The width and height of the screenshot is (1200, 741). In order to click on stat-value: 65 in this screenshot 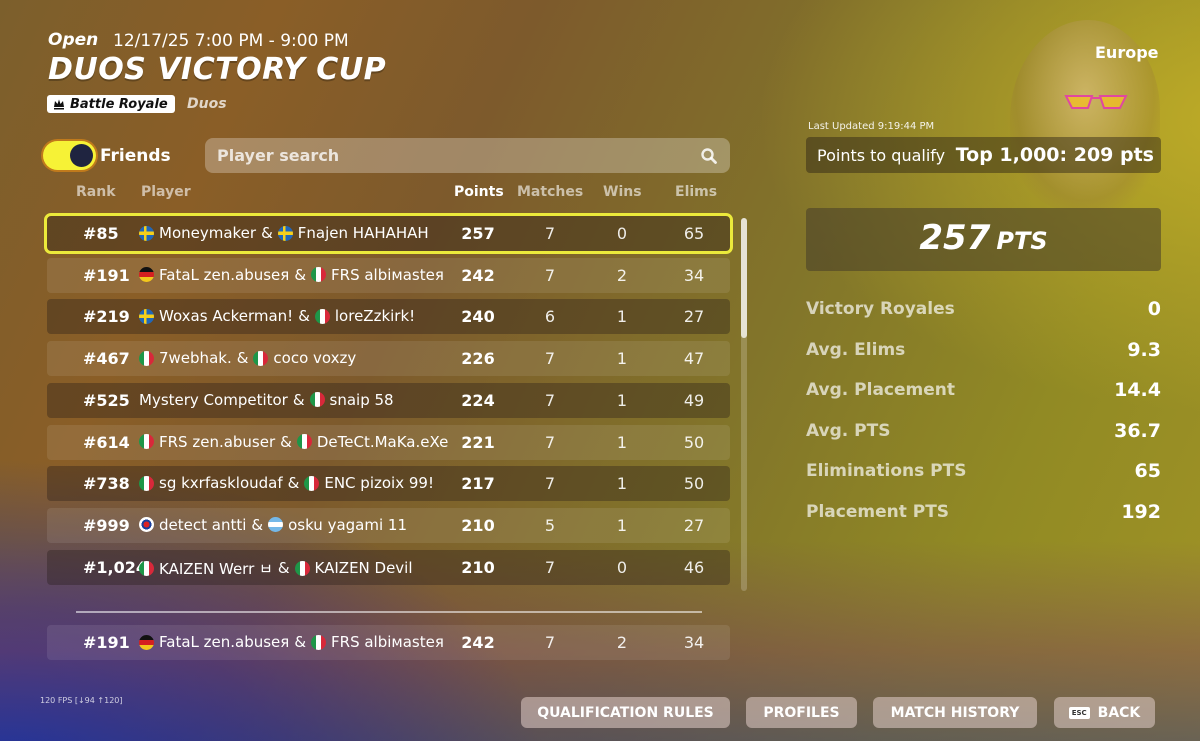, I will do `click(1147, 471)`.